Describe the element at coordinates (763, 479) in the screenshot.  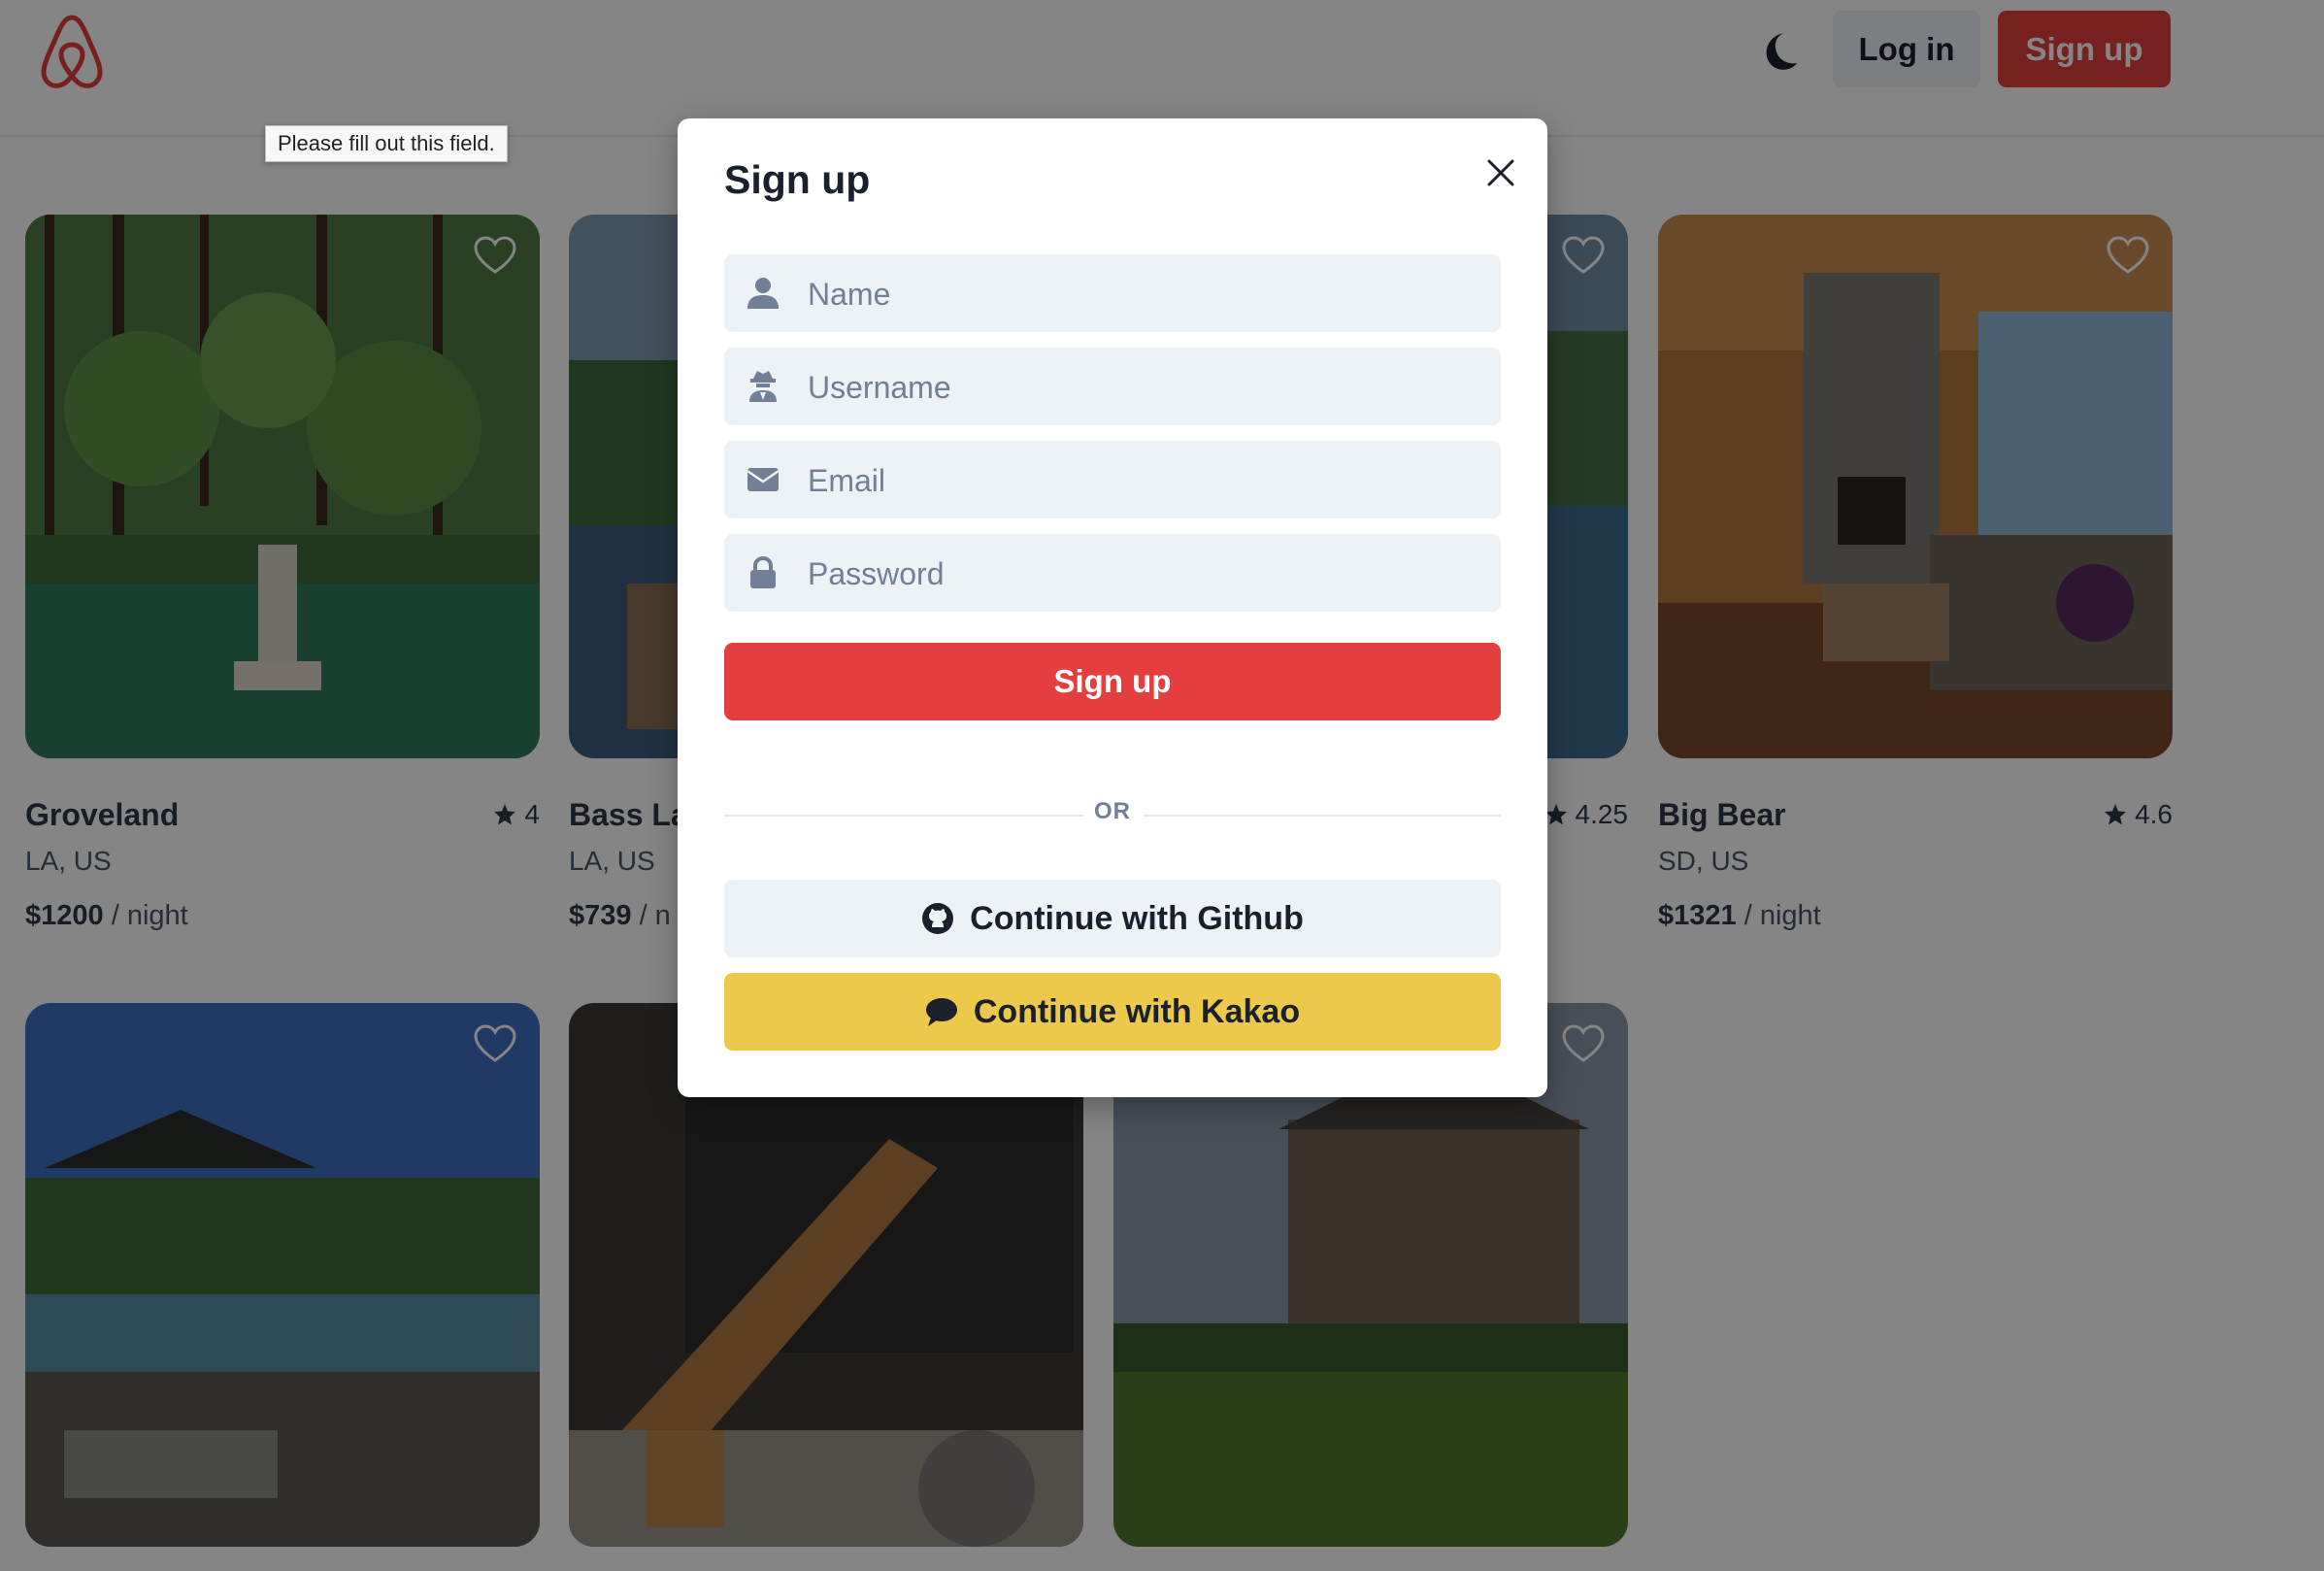
I see `envelope-icon` at that location.